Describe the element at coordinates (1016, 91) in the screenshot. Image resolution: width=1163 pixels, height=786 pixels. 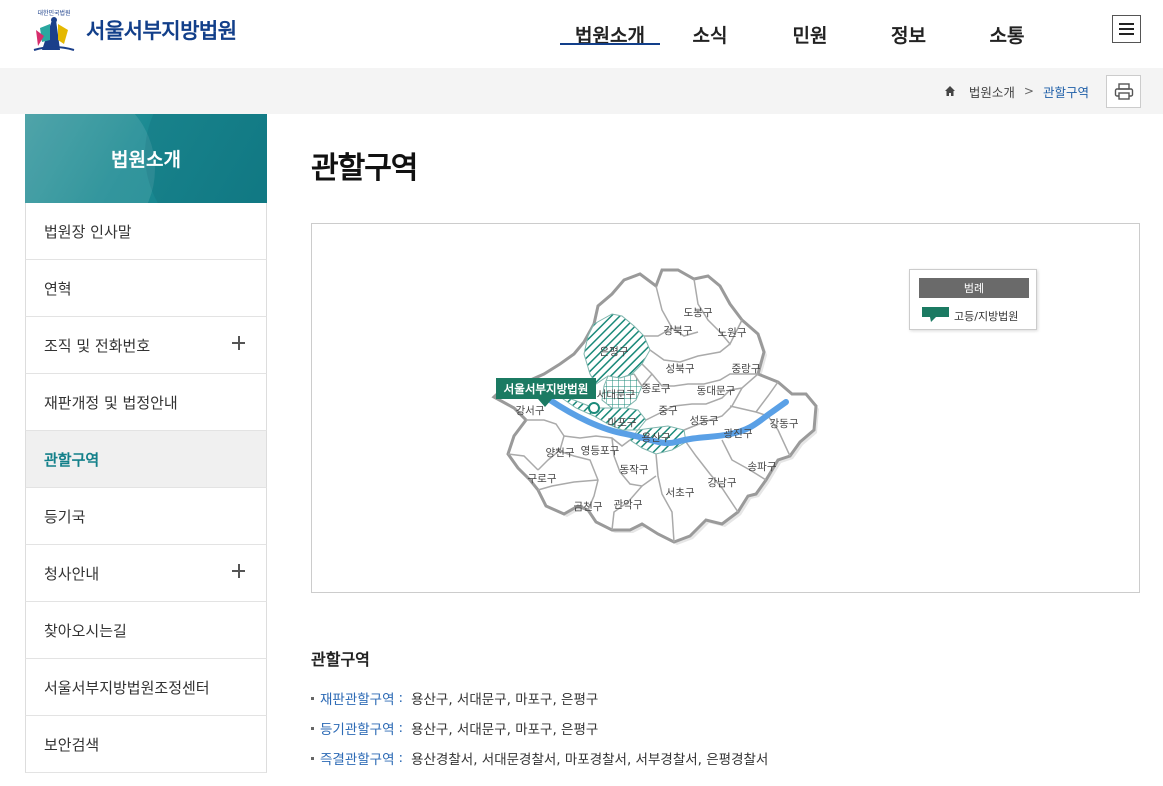
I see `breadcrumb: 법원소개 > 관할구역` at that location.